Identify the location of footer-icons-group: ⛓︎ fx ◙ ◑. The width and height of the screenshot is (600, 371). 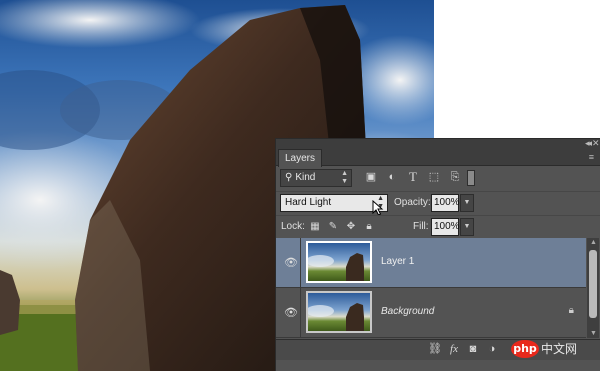
(466, 349).